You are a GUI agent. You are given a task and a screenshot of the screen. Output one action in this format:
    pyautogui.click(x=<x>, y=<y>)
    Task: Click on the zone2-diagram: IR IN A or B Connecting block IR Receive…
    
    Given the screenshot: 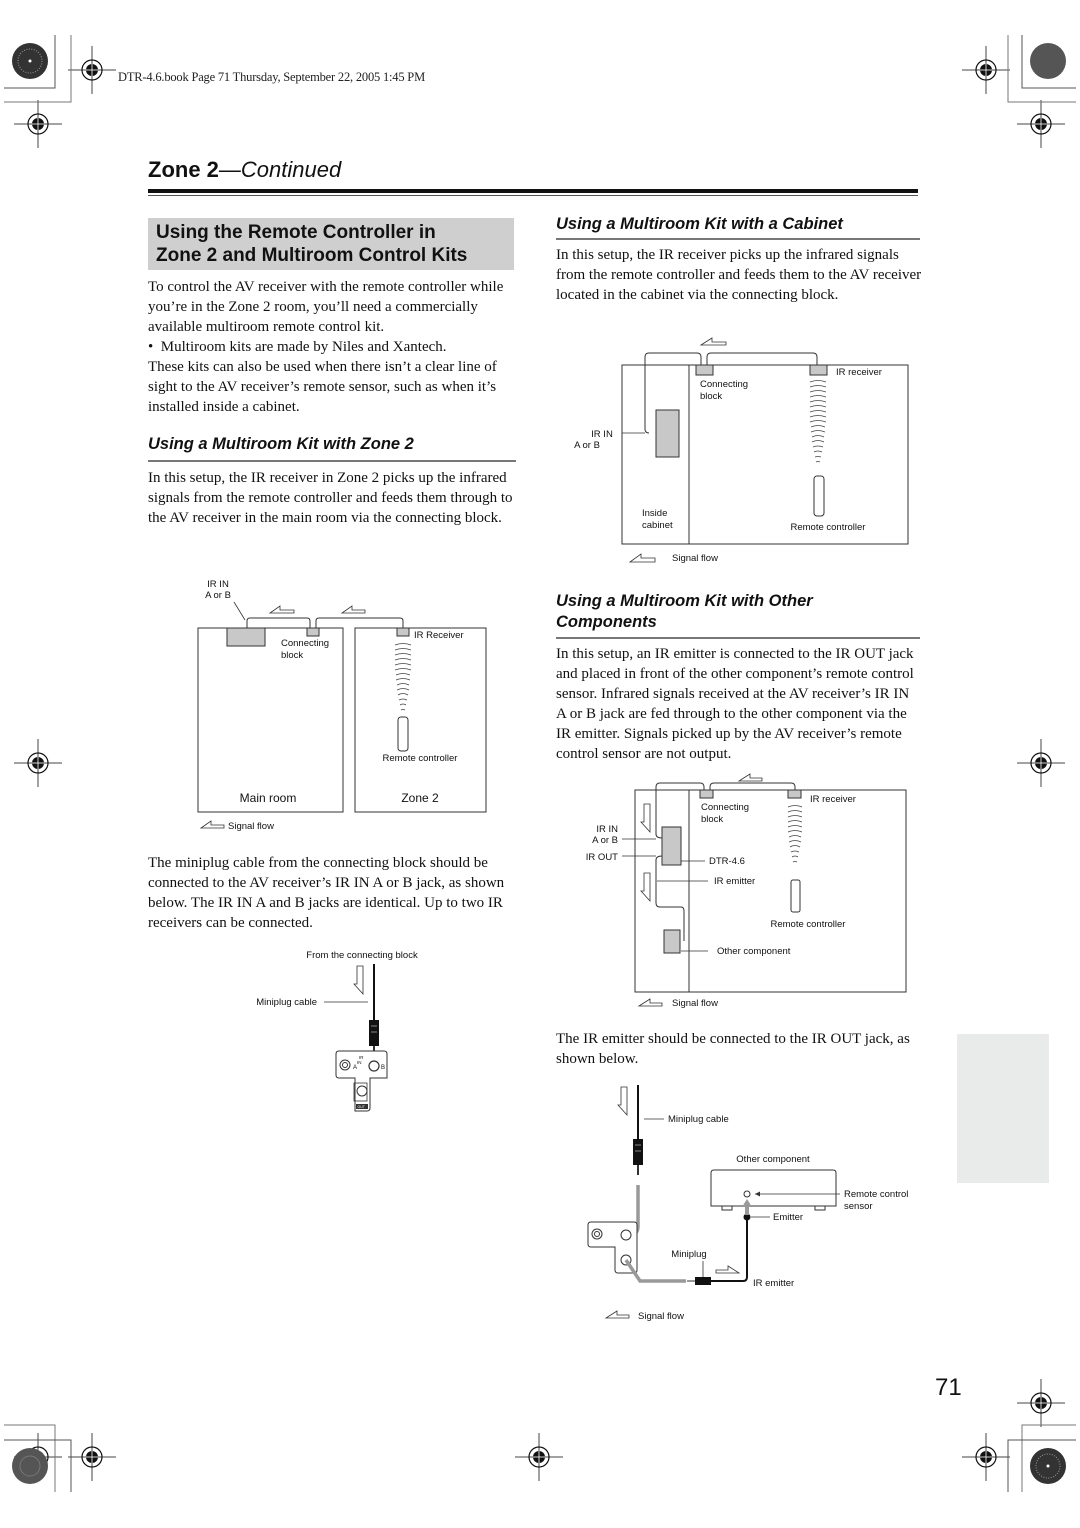 What is the action you would take?
    pyautogui.click(x=342, y=705)
    